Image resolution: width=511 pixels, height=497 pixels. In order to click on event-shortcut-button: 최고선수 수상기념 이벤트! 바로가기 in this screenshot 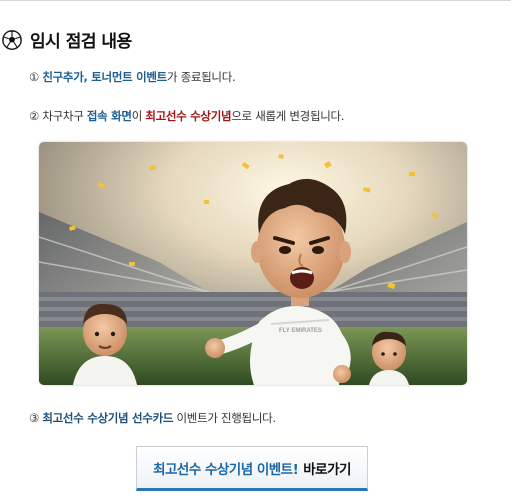, I will do `click(252, 468)`.